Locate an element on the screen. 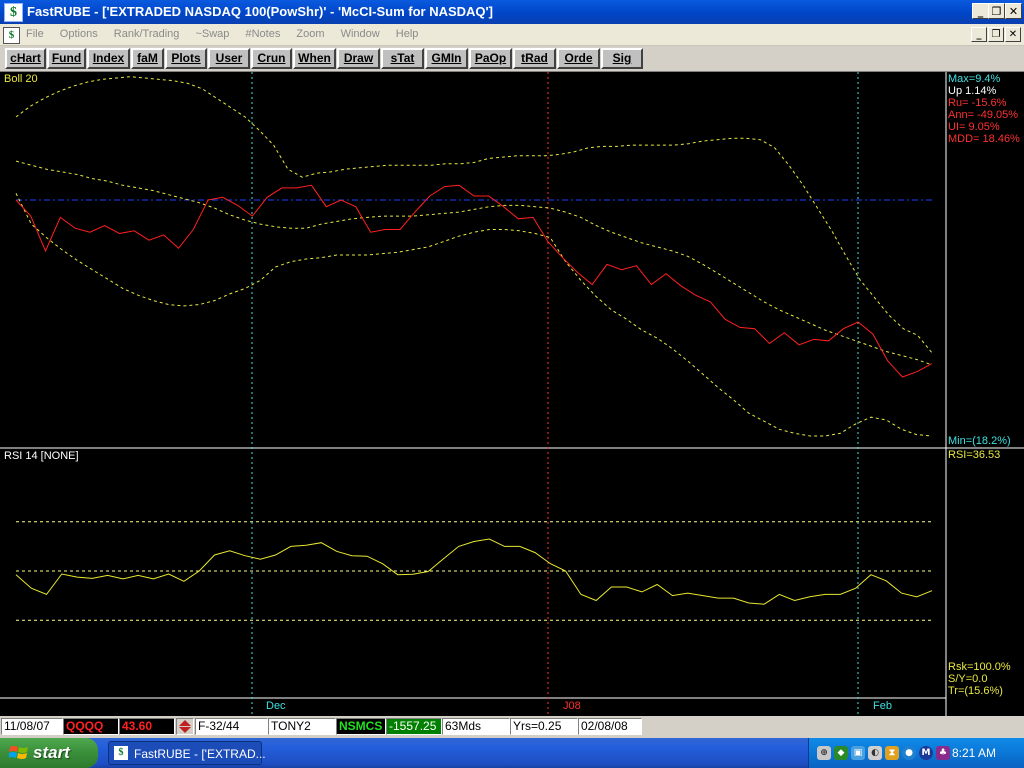  chart-button: cHart is located at coordinates (25, 58).